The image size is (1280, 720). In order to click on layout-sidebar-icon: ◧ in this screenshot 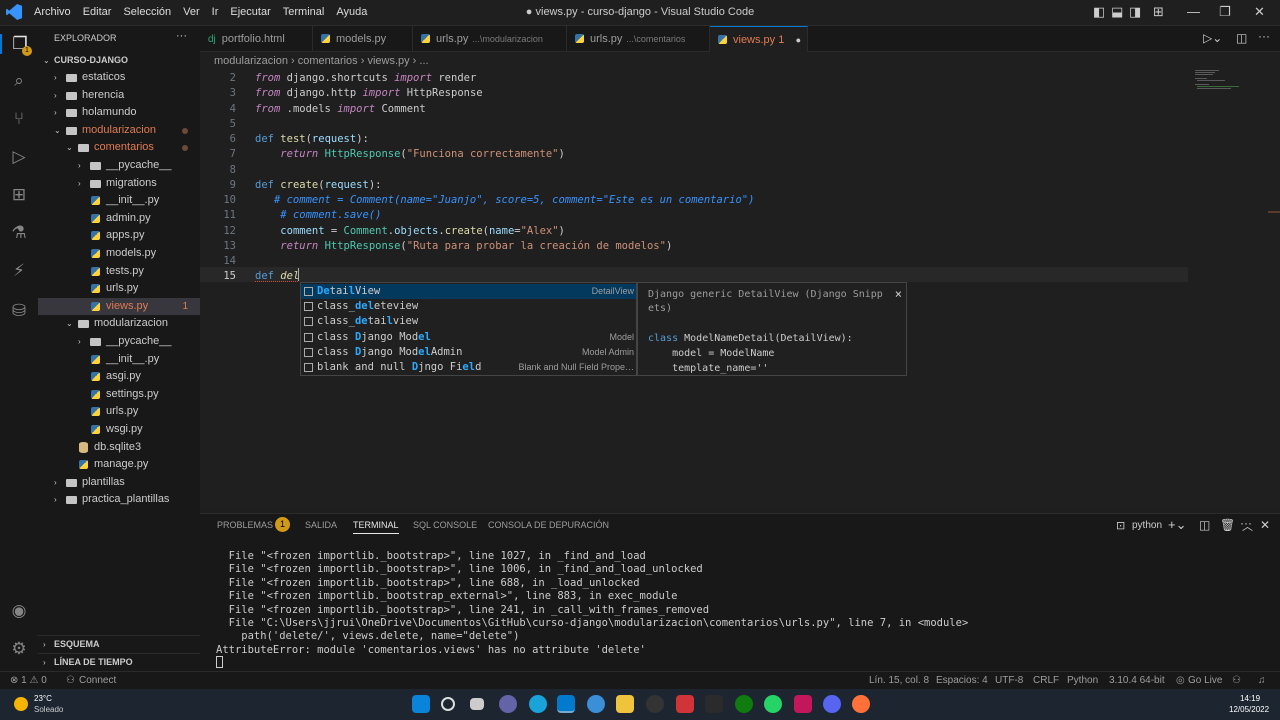, I will do `click(1099, 12)`.